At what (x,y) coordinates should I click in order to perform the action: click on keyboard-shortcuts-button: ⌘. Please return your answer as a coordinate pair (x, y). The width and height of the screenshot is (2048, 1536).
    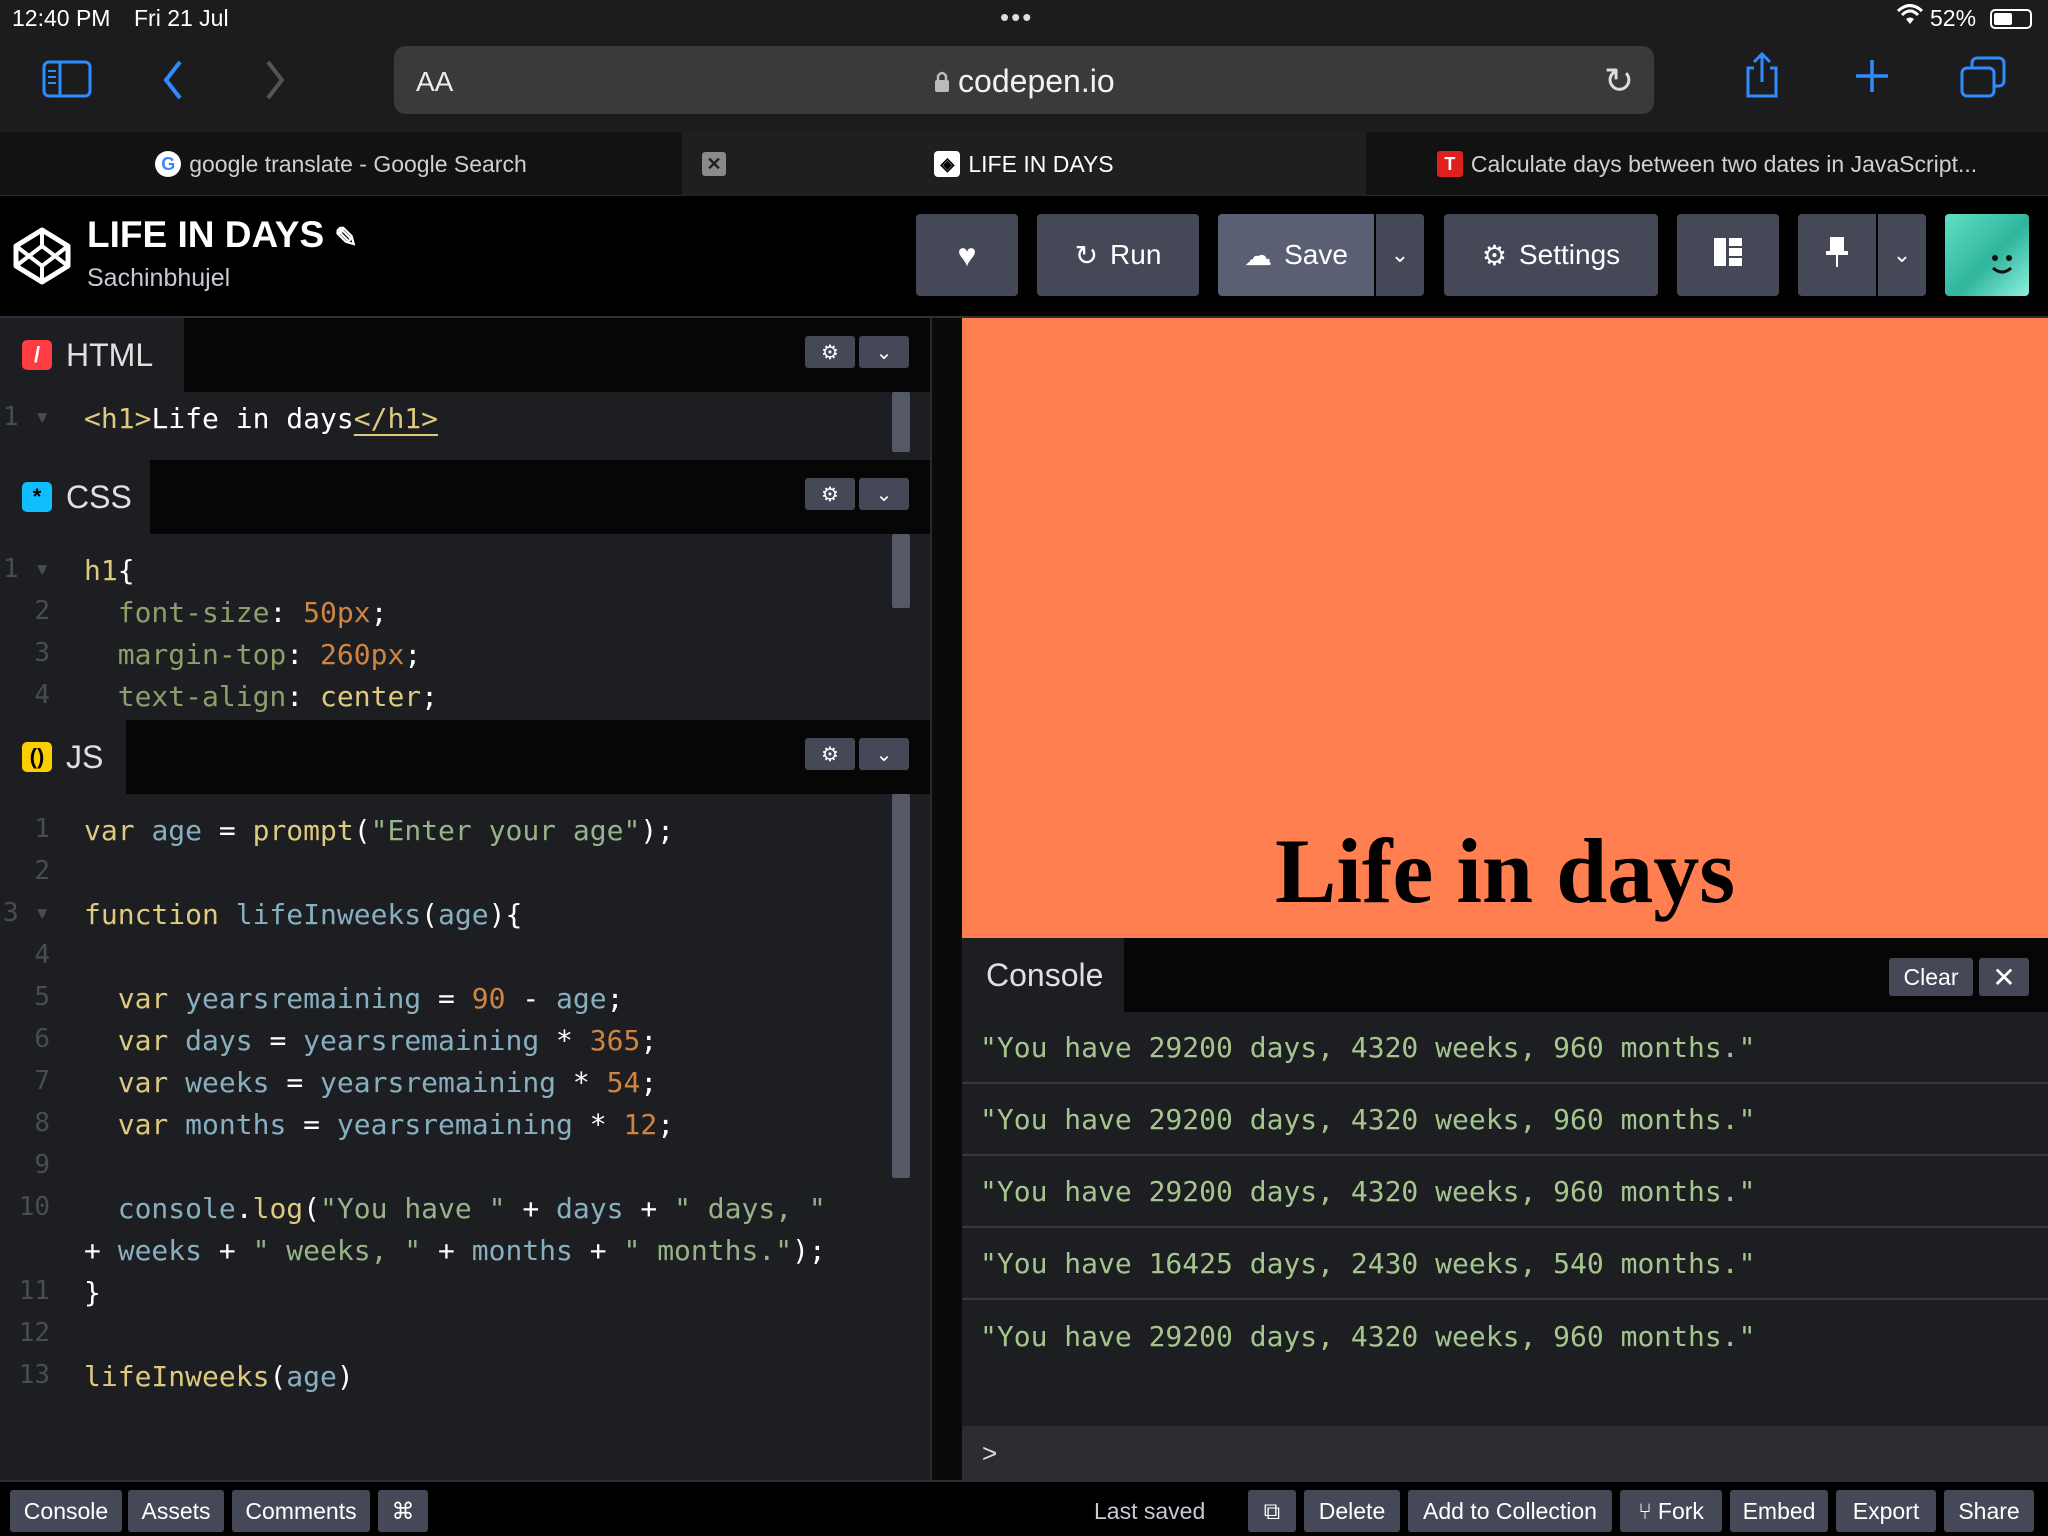
    Looking at the image, I should click on (403, 1511).